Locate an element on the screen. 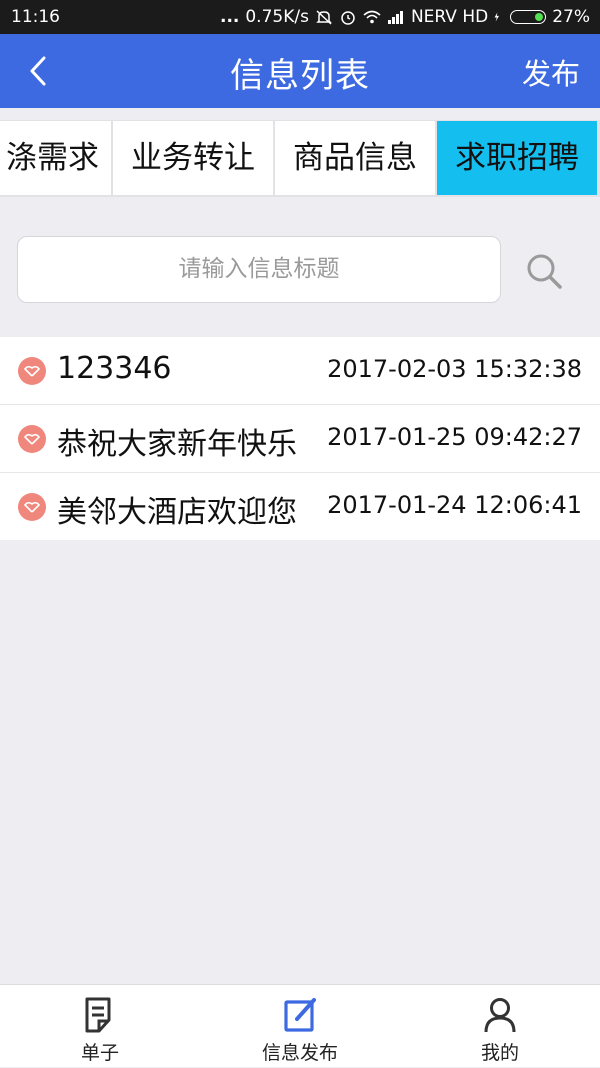 This screenshot has height=1068, width=600. tab-job-recruitment: 求职招聘 is located at coordinates (517, 158).